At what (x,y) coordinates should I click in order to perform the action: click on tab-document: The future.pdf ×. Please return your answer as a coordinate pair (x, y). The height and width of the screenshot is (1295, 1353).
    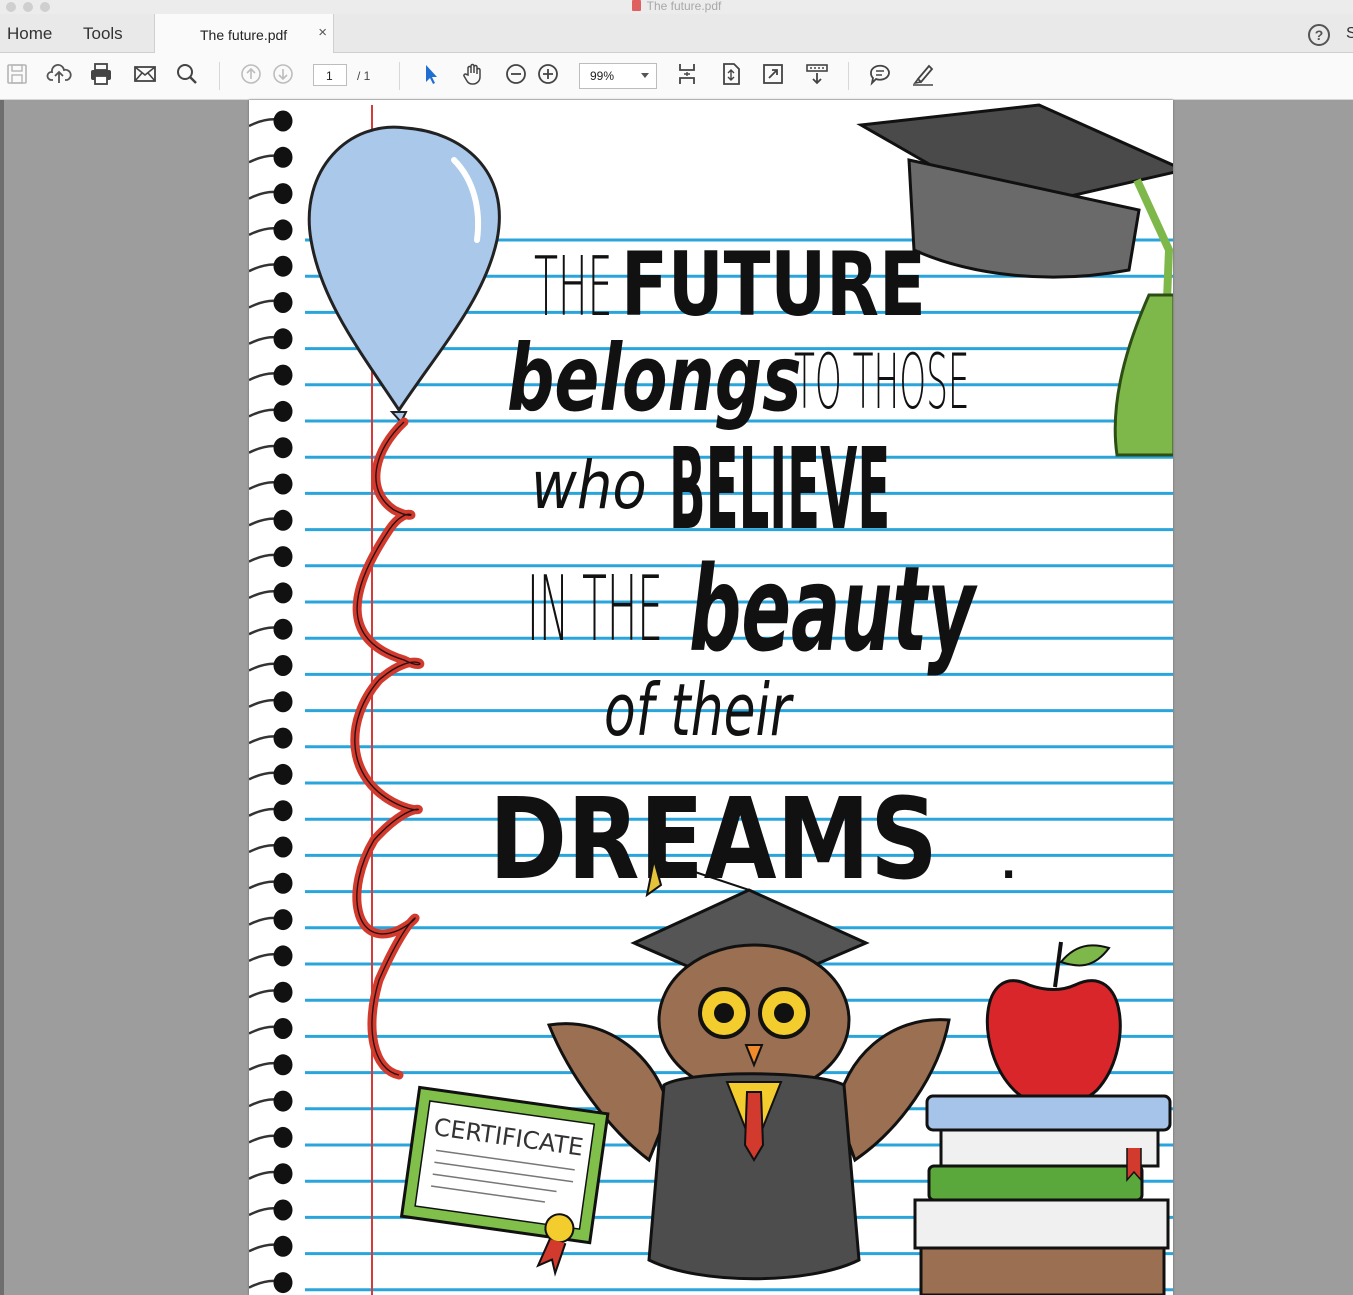
    Looking at the image, I should click on (244, 33).